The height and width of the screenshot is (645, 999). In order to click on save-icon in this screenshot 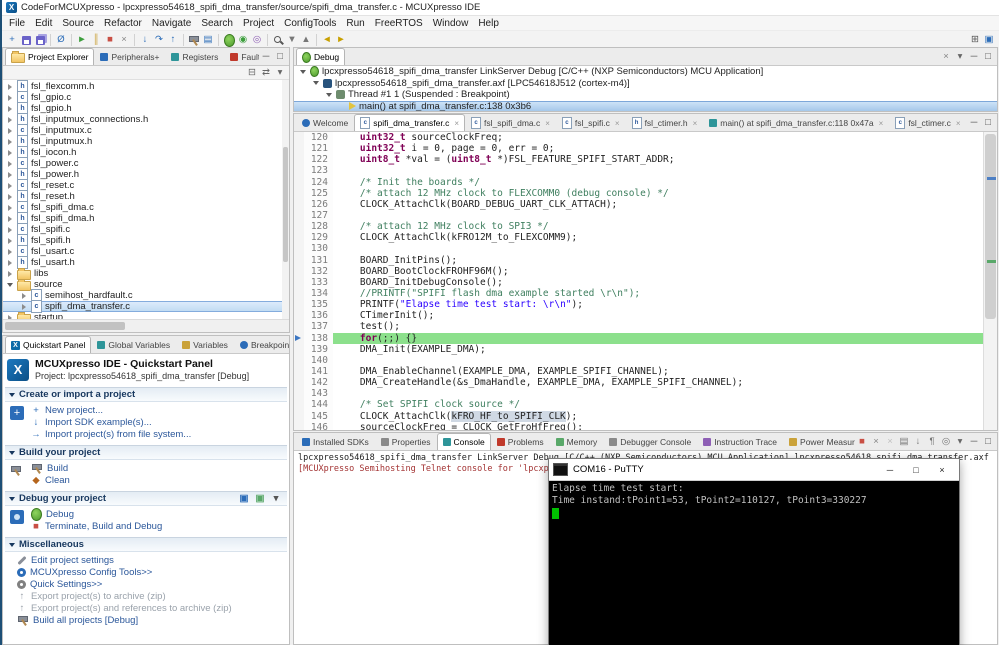, I will do `click(26, 40)`.